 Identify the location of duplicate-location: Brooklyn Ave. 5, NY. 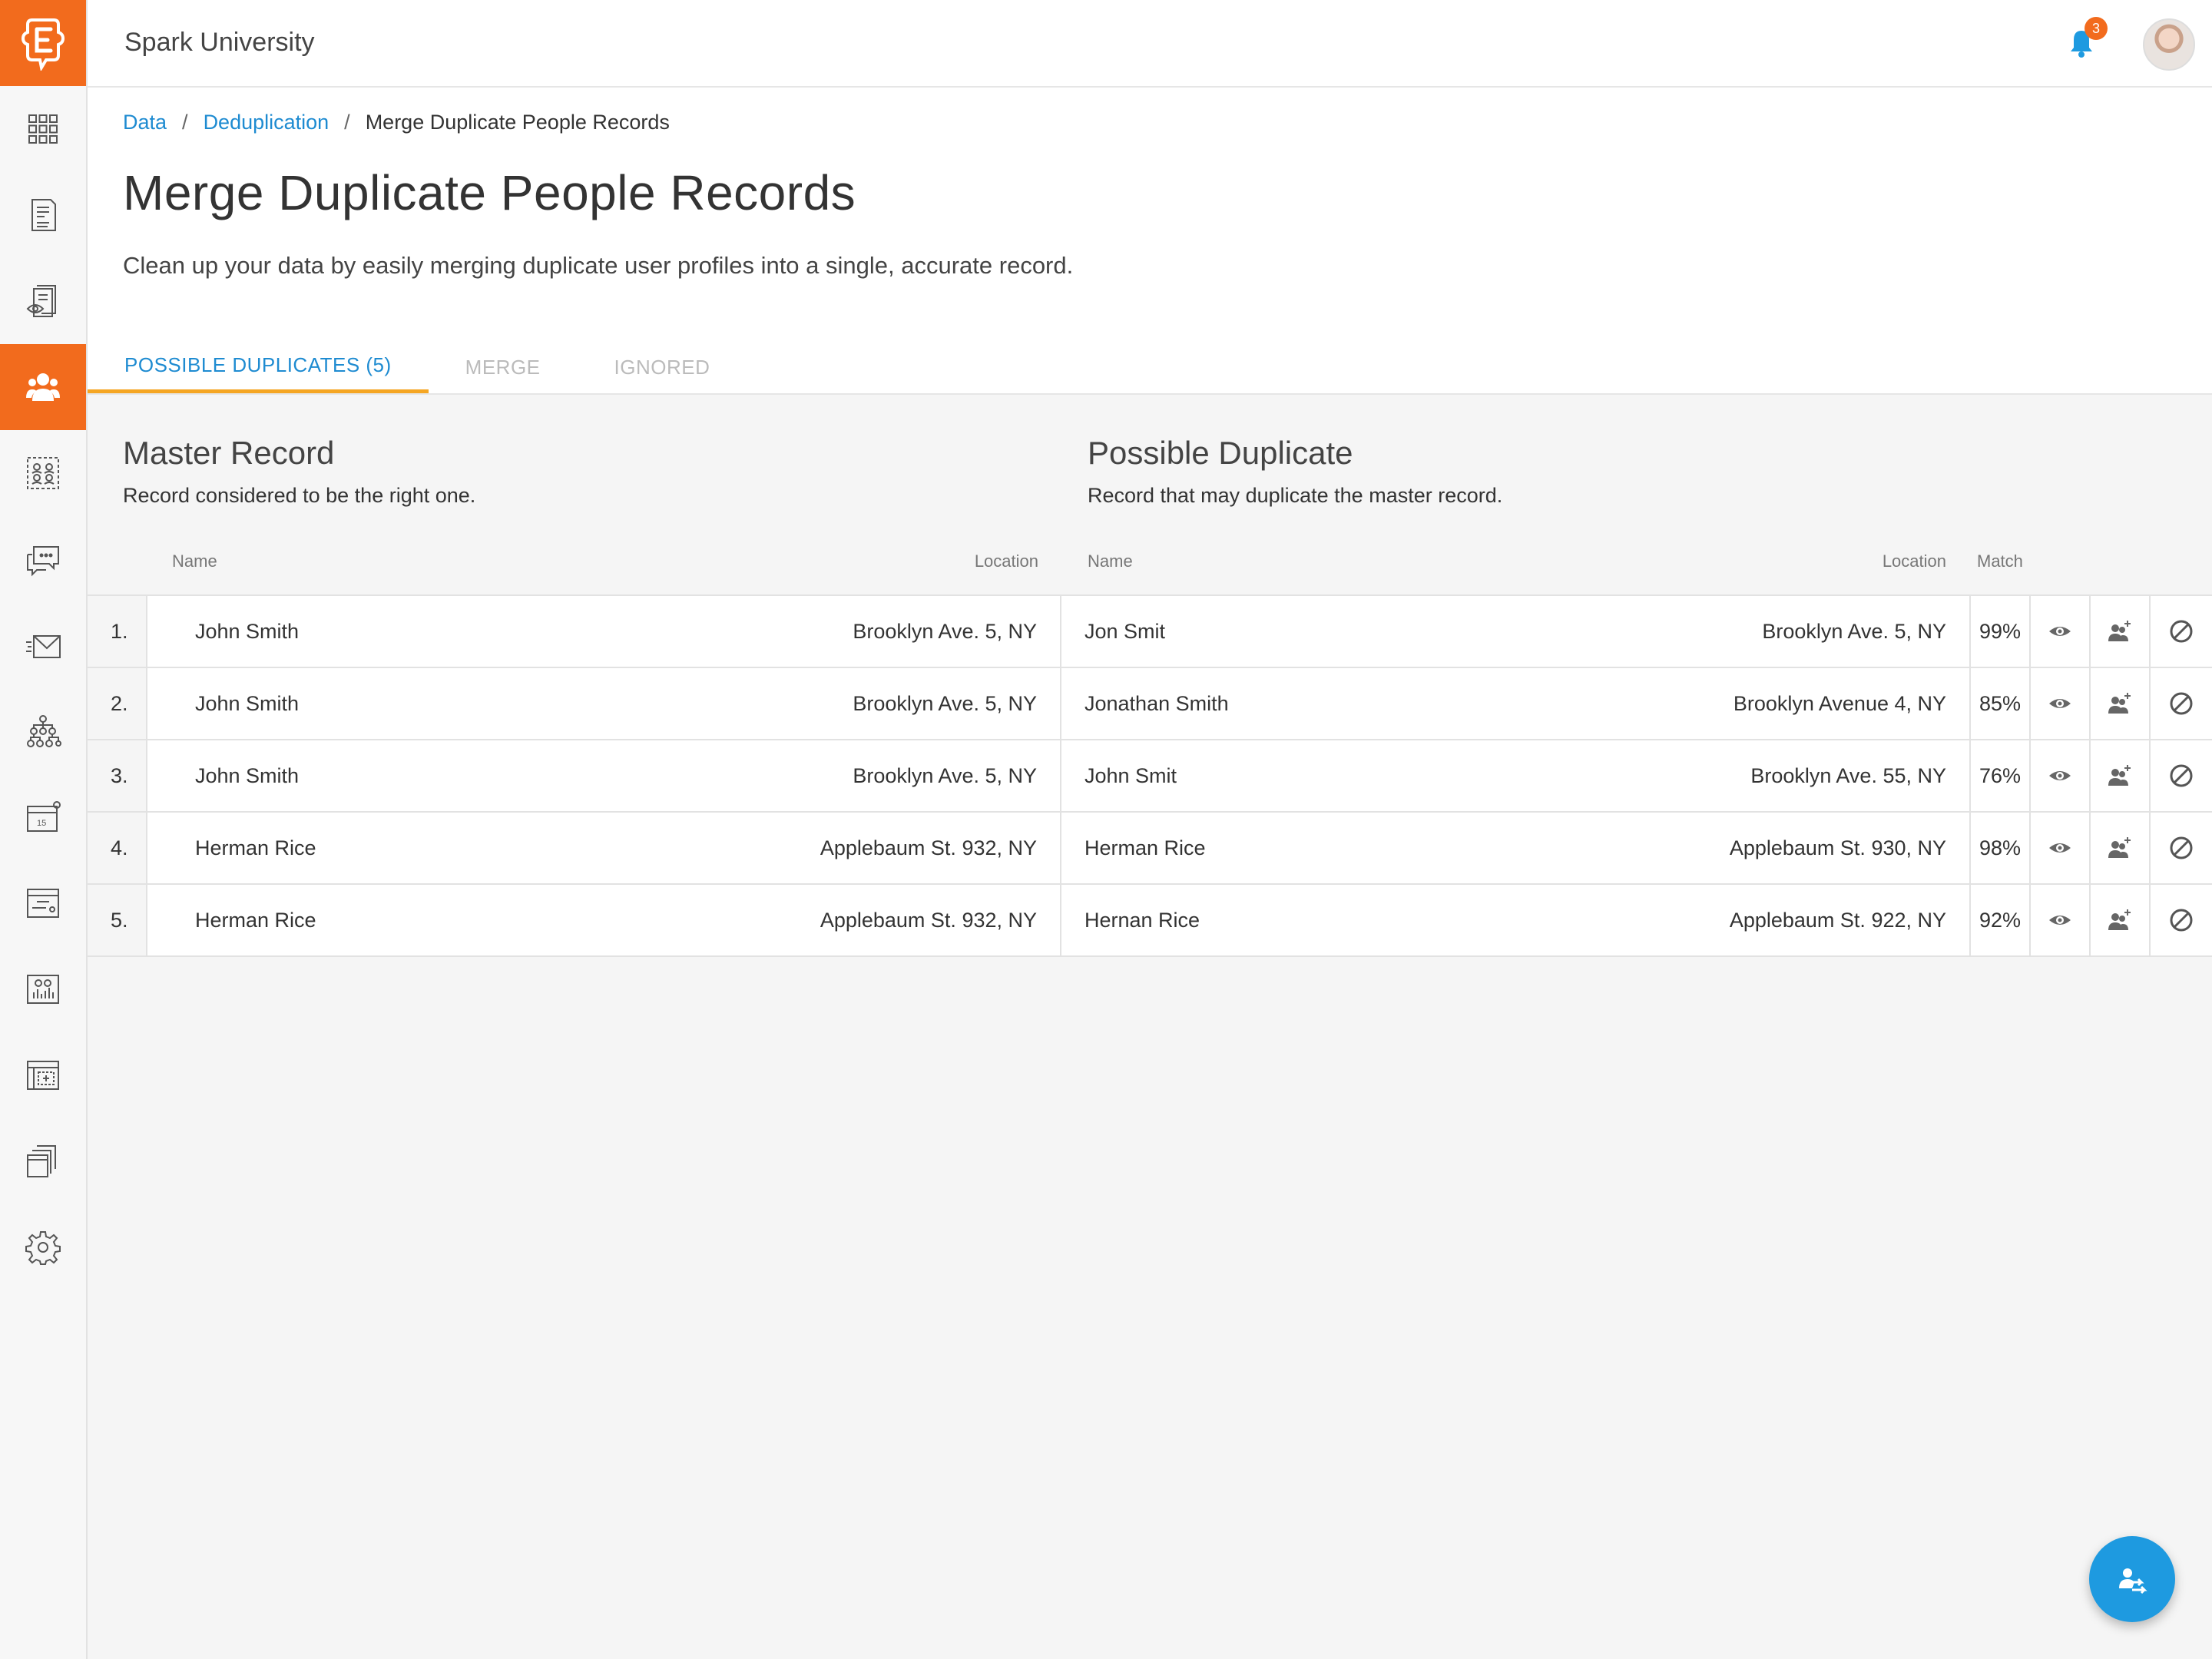
(1854, 631).